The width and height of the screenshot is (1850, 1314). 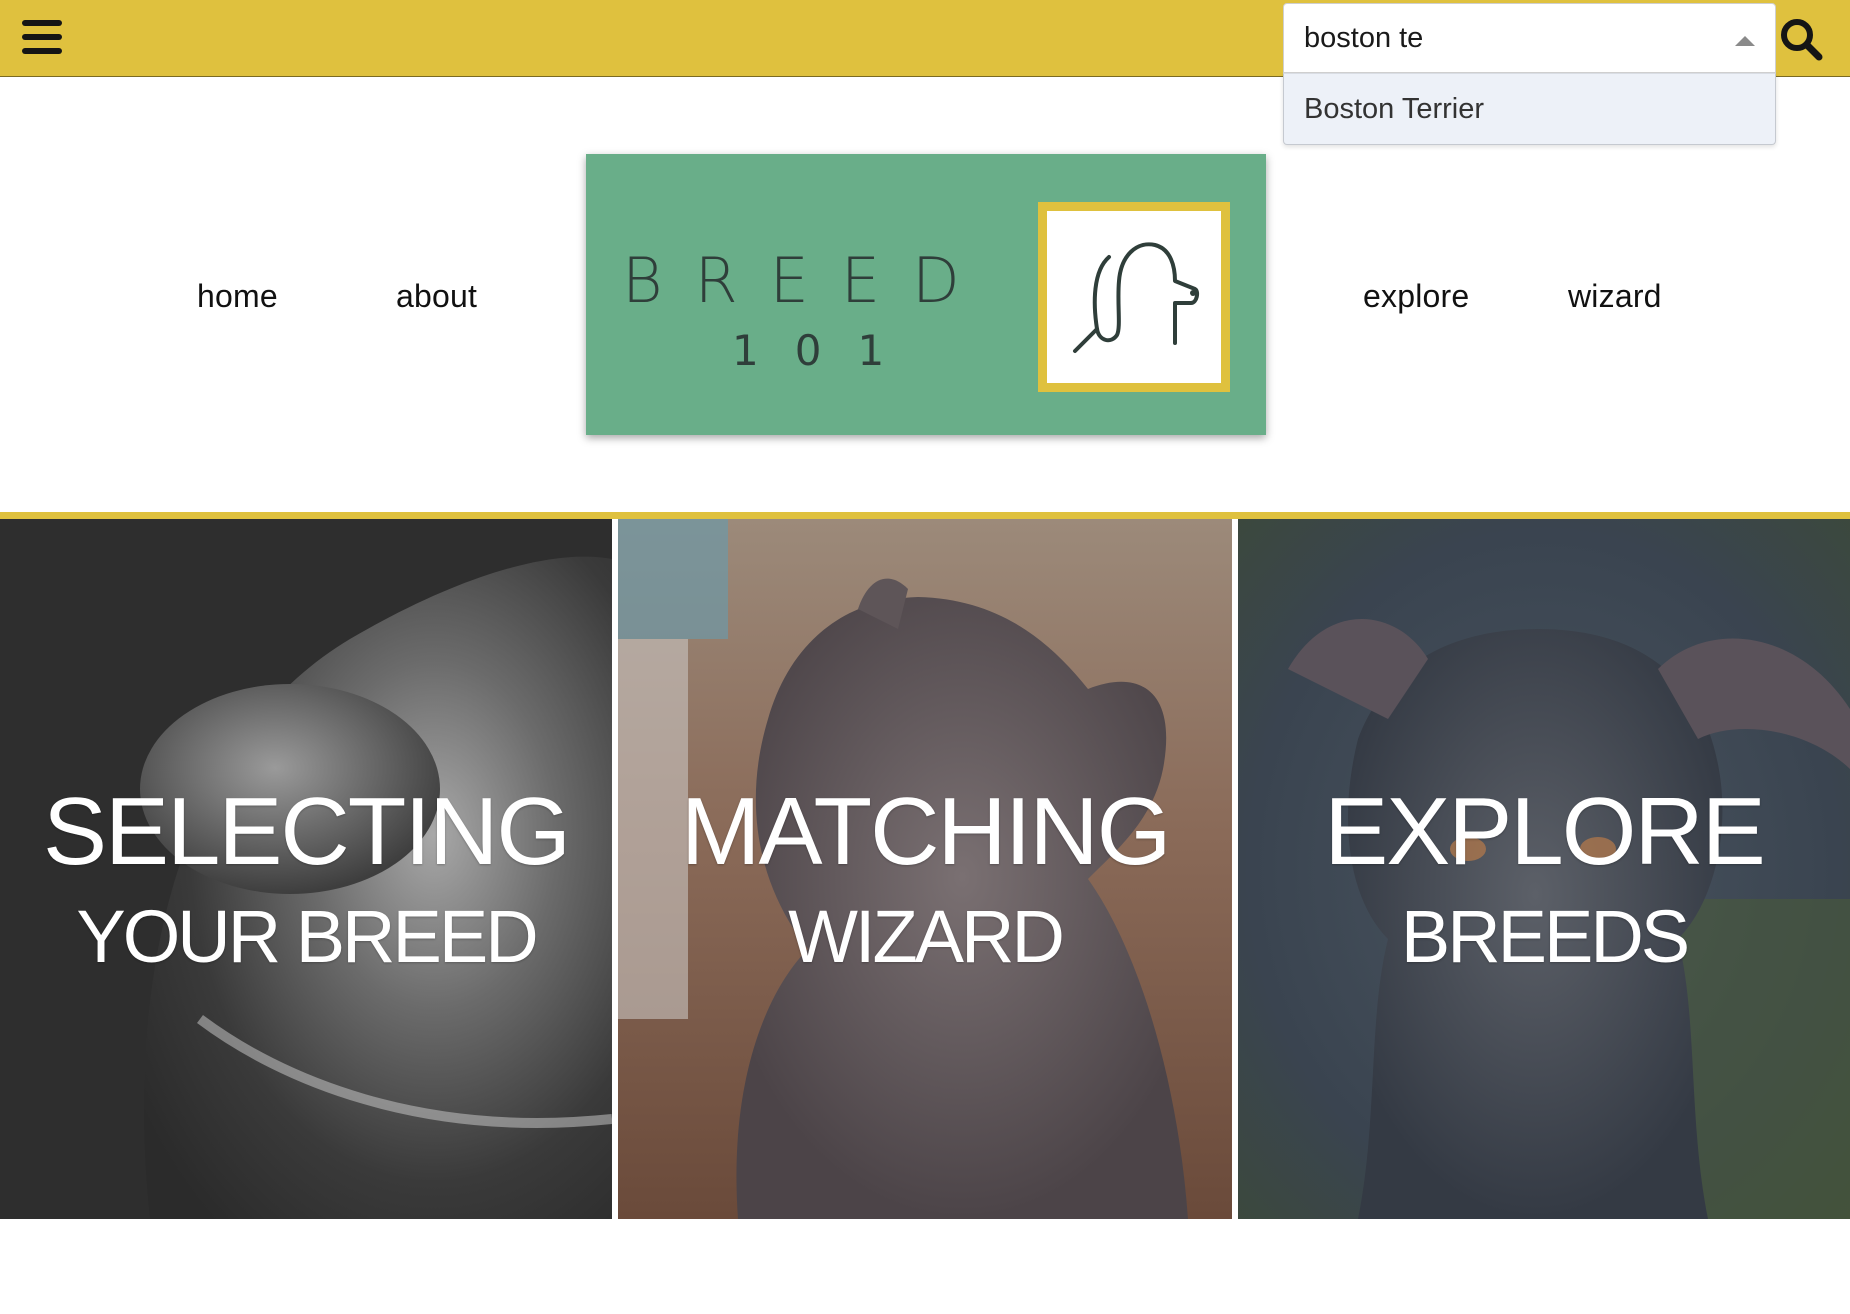 I want to click on search-icon, so click(x=1801, y=39).